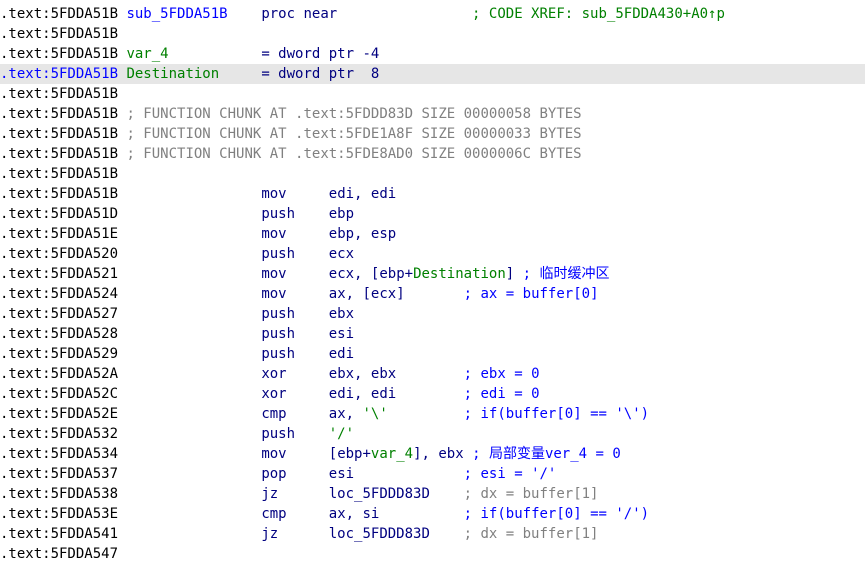 The height and width of the screenshot is (570, 865). Describe the element at coordinates (59, 274) in the screenshot. I see `address-text: .text:5FDDA521` at that location.